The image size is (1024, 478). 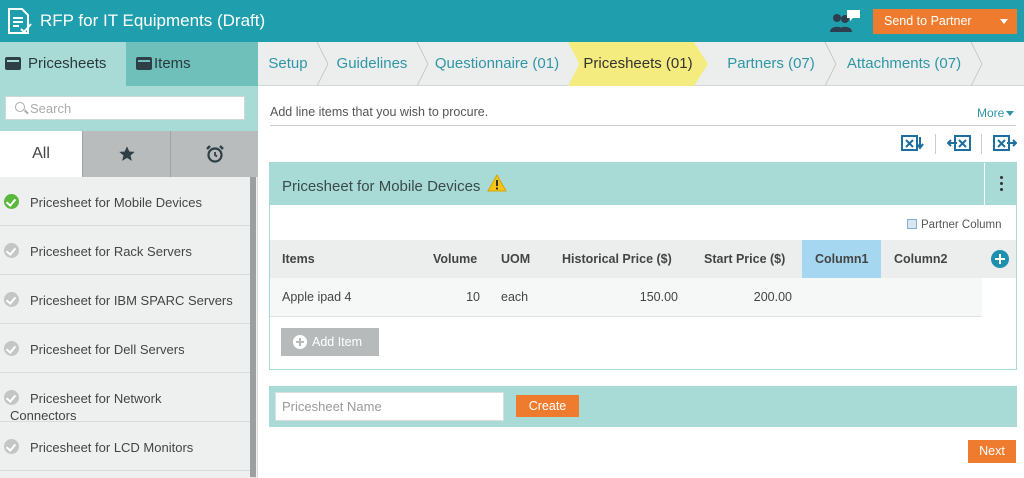 What do you see at coordinates (961, 225) in the screenshot?
I see `partner-column-label: Partner Column` at bounding box center [961, 225].